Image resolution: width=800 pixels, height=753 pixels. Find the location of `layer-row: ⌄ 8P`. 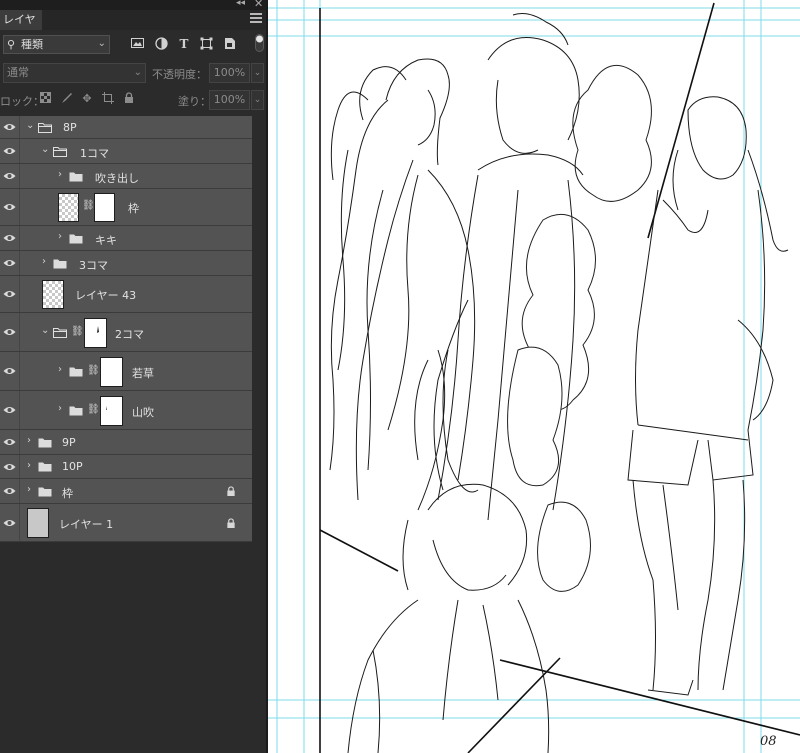

layer-row: ⌄ 8P is located at coordinates (126, 127).